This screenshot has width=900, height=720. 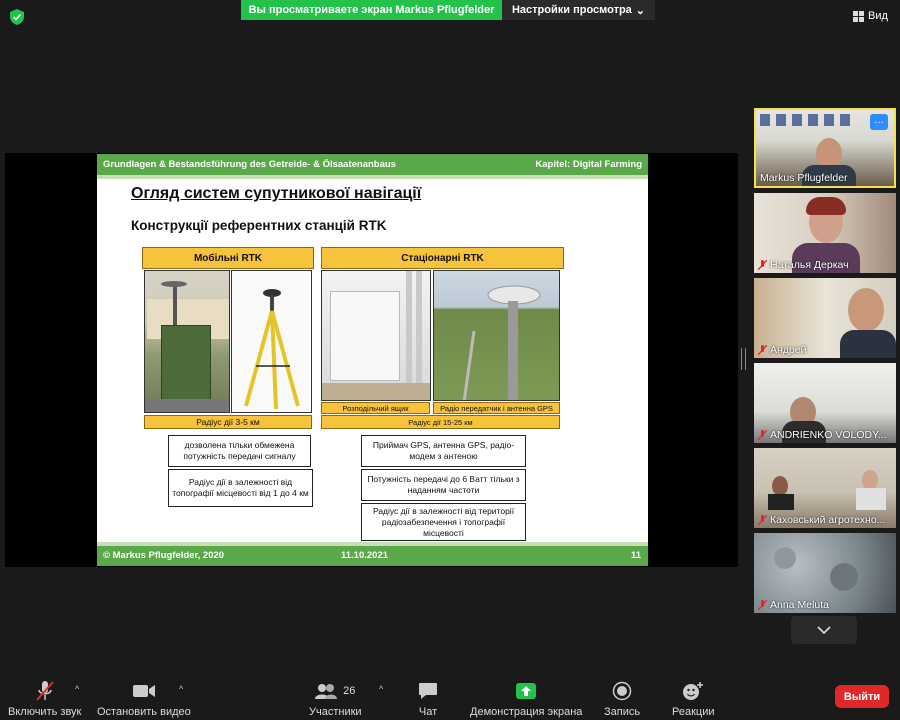 What do you see at coordinates (793, 605) in the screenshot?
I see `participant-name: Anna Meluta` at bounding box center [793, 605].